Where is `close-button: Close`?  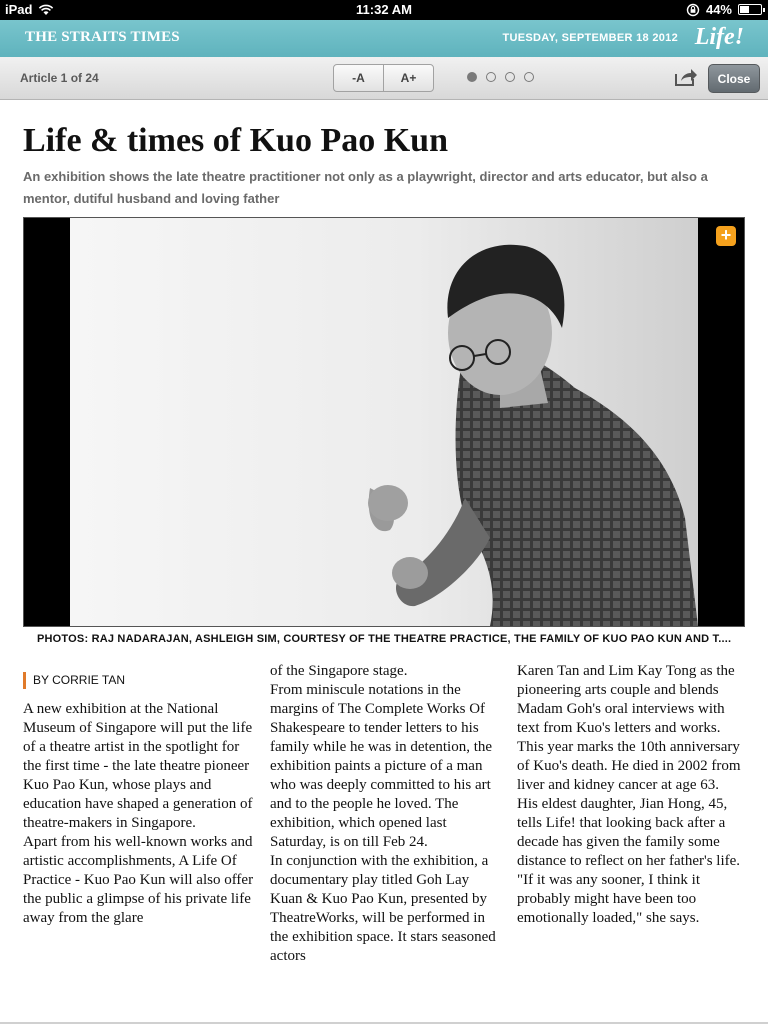 close-button: Close is located at coordinates (734, 78).